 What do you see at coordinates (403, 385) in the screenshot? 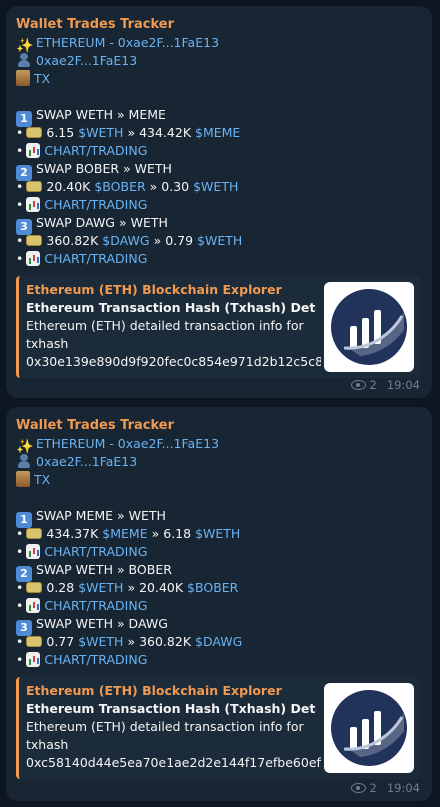
I see `message-time: 19:04` at bounding box center [403, 385].